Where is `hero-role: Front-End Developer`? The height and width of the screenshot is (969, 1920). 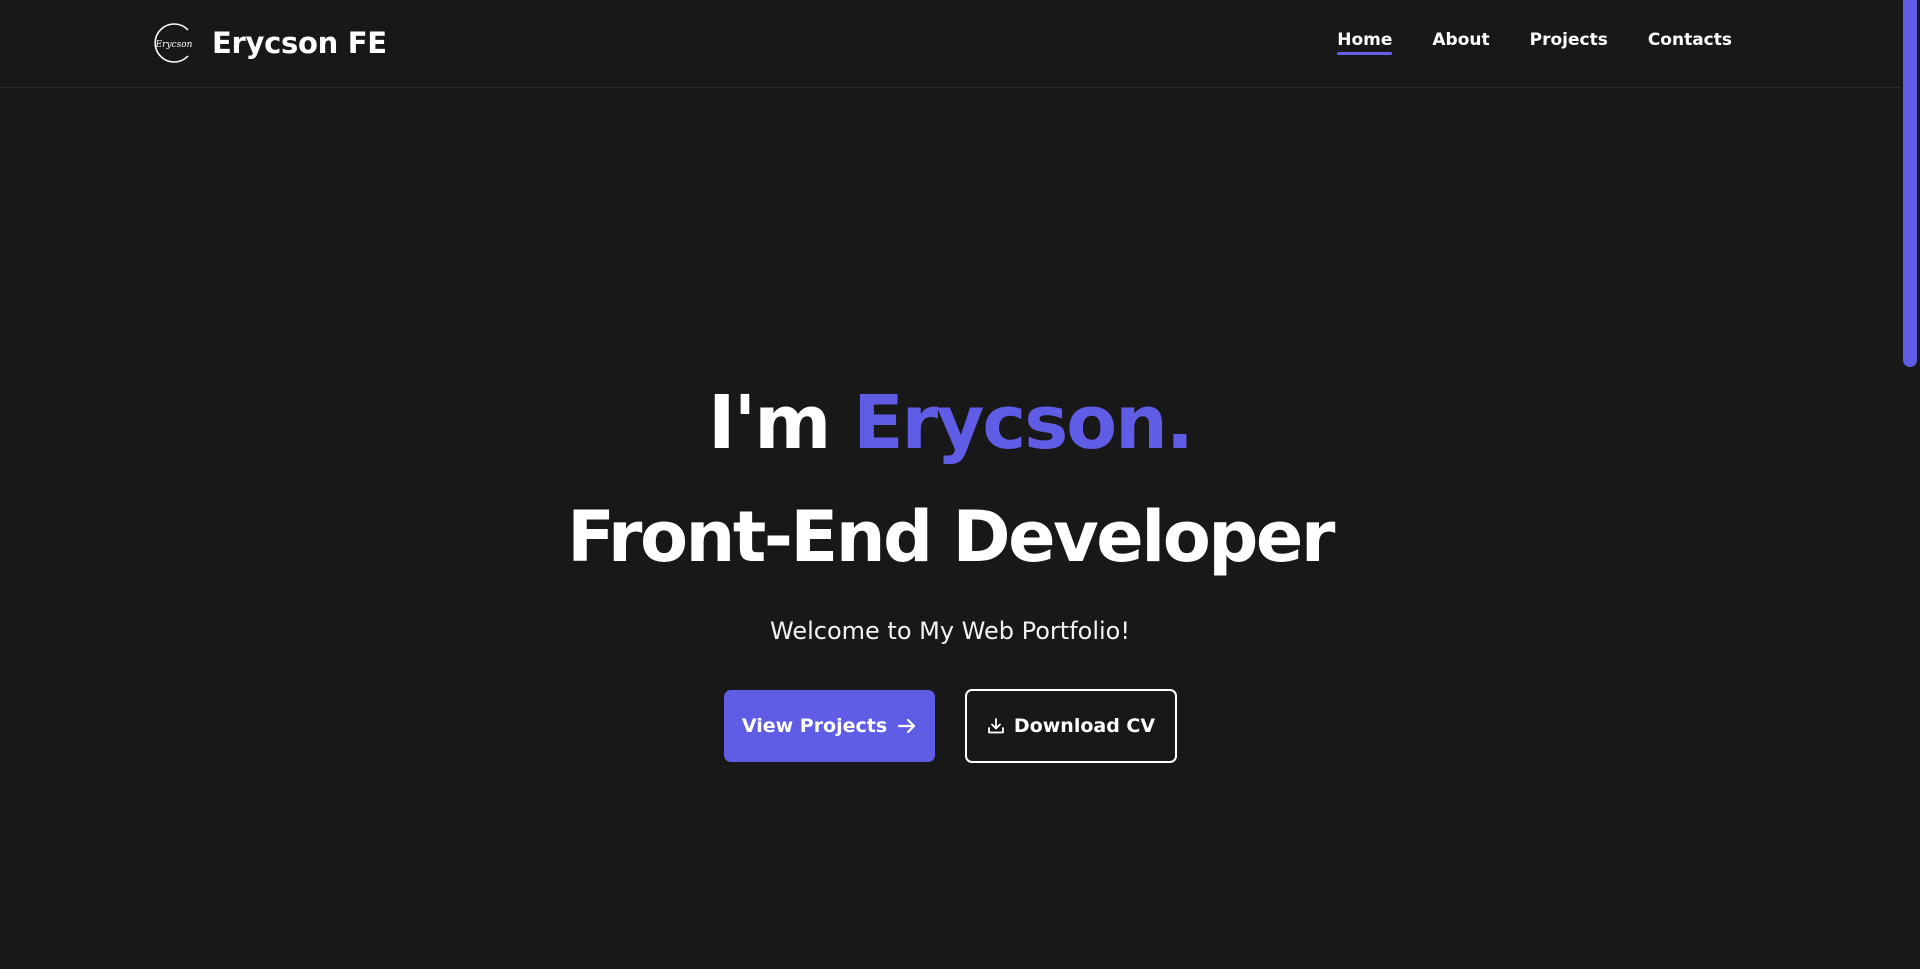 hero-role: Front-End Developer is located at coordinates (951, 537).